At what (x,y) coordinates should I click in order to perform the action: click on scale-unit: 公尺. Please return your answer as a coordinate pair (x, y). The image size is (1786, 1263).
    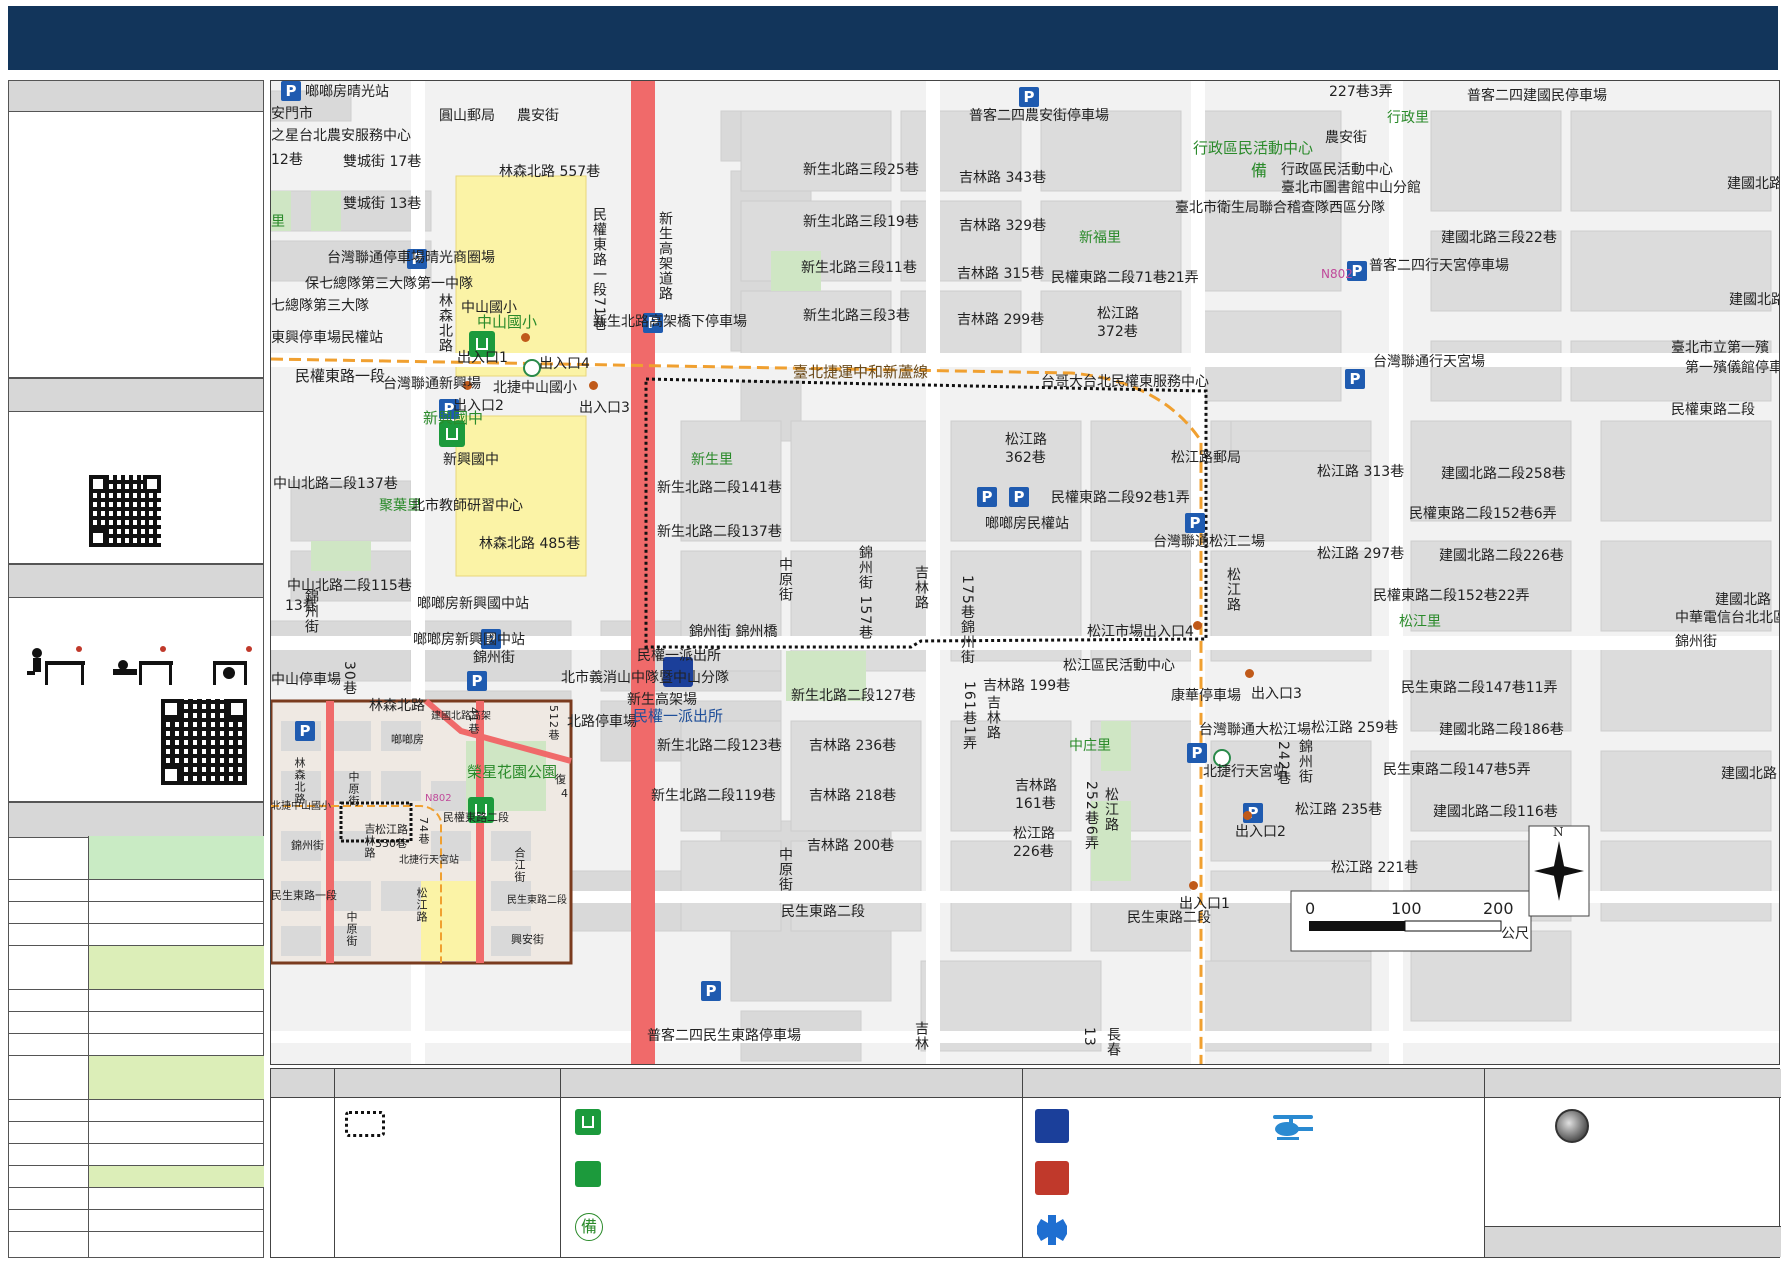
    Looking at the image, I should click on (1515, 934).